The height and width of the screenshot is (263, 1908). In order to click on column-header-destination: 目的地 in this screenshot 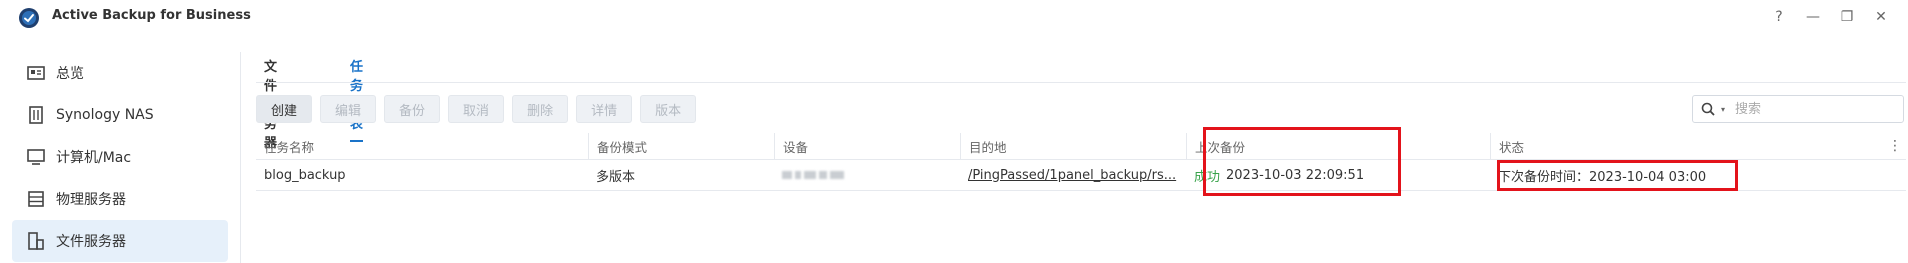, I will do `click(1073, 146)`.